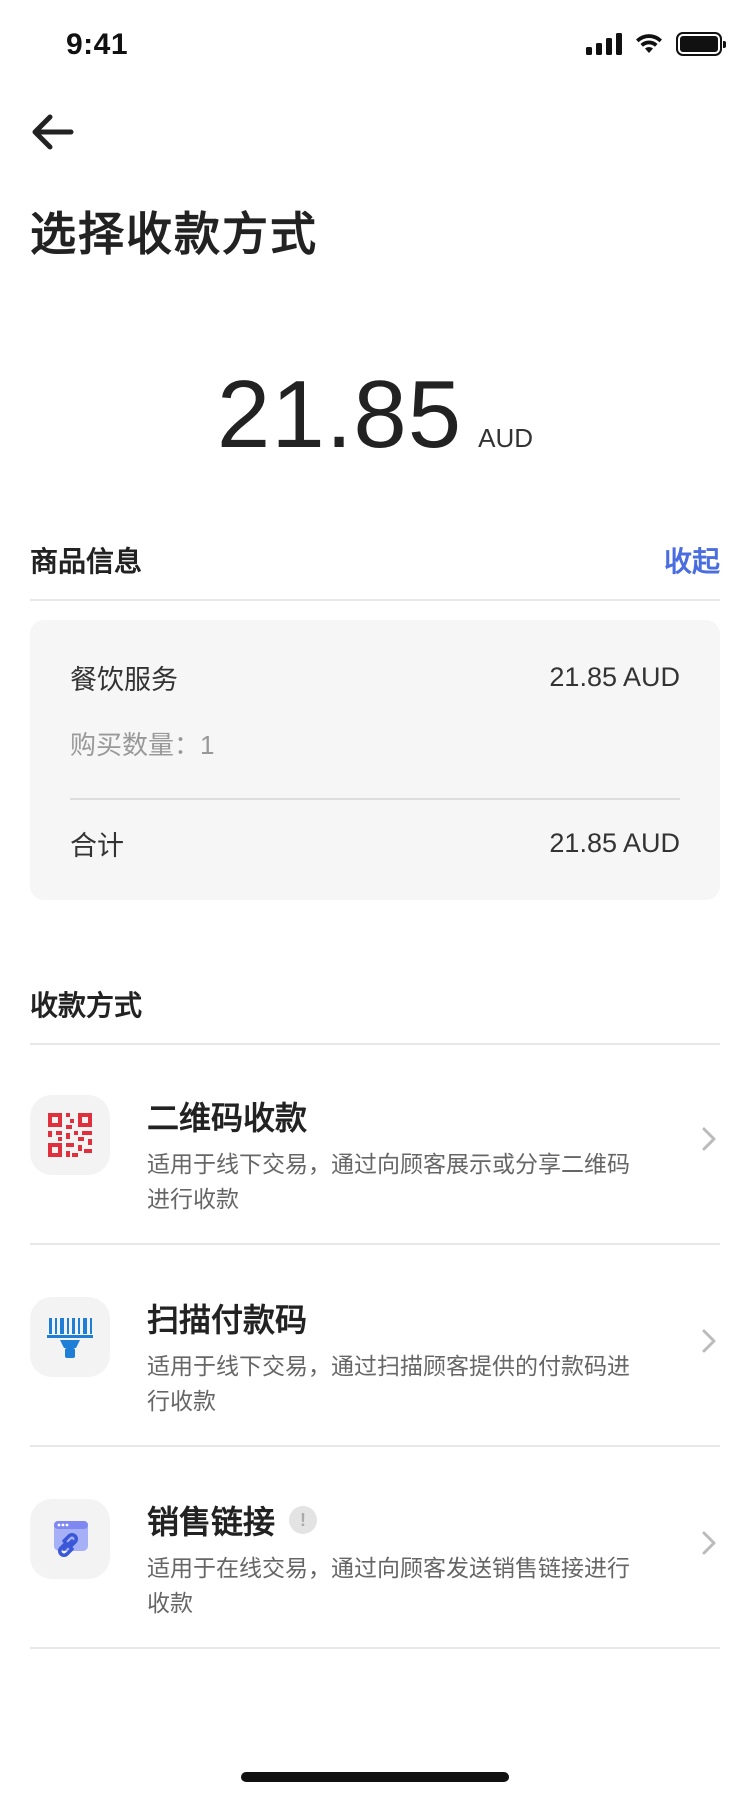 This screenshot has height=1800, width=750. Describe the element at coordinates (97, 846) in the screenshot. I see `total-label: 合计` at that location.